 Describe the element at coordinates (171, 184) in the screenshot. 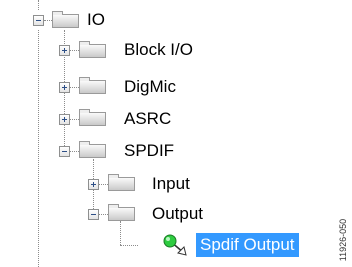

I see `tree-node-label: Input` at that location.